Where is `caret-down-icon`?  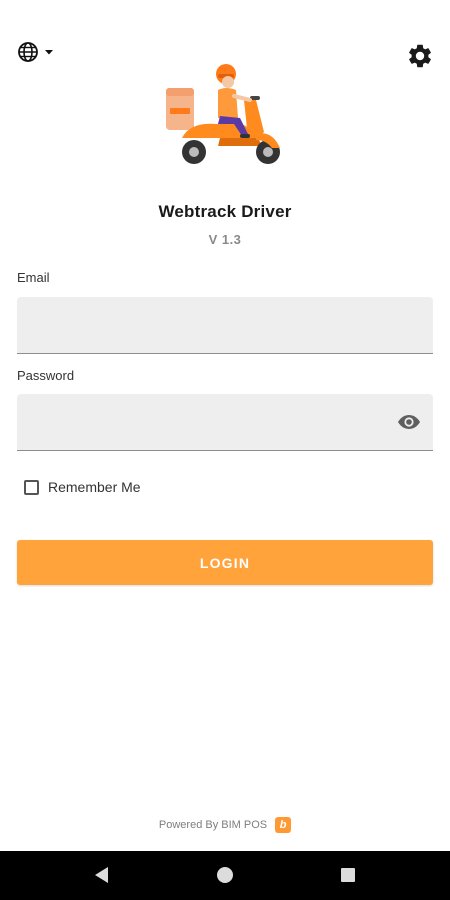 caret-down-icon is located at coordinates (49, 52).